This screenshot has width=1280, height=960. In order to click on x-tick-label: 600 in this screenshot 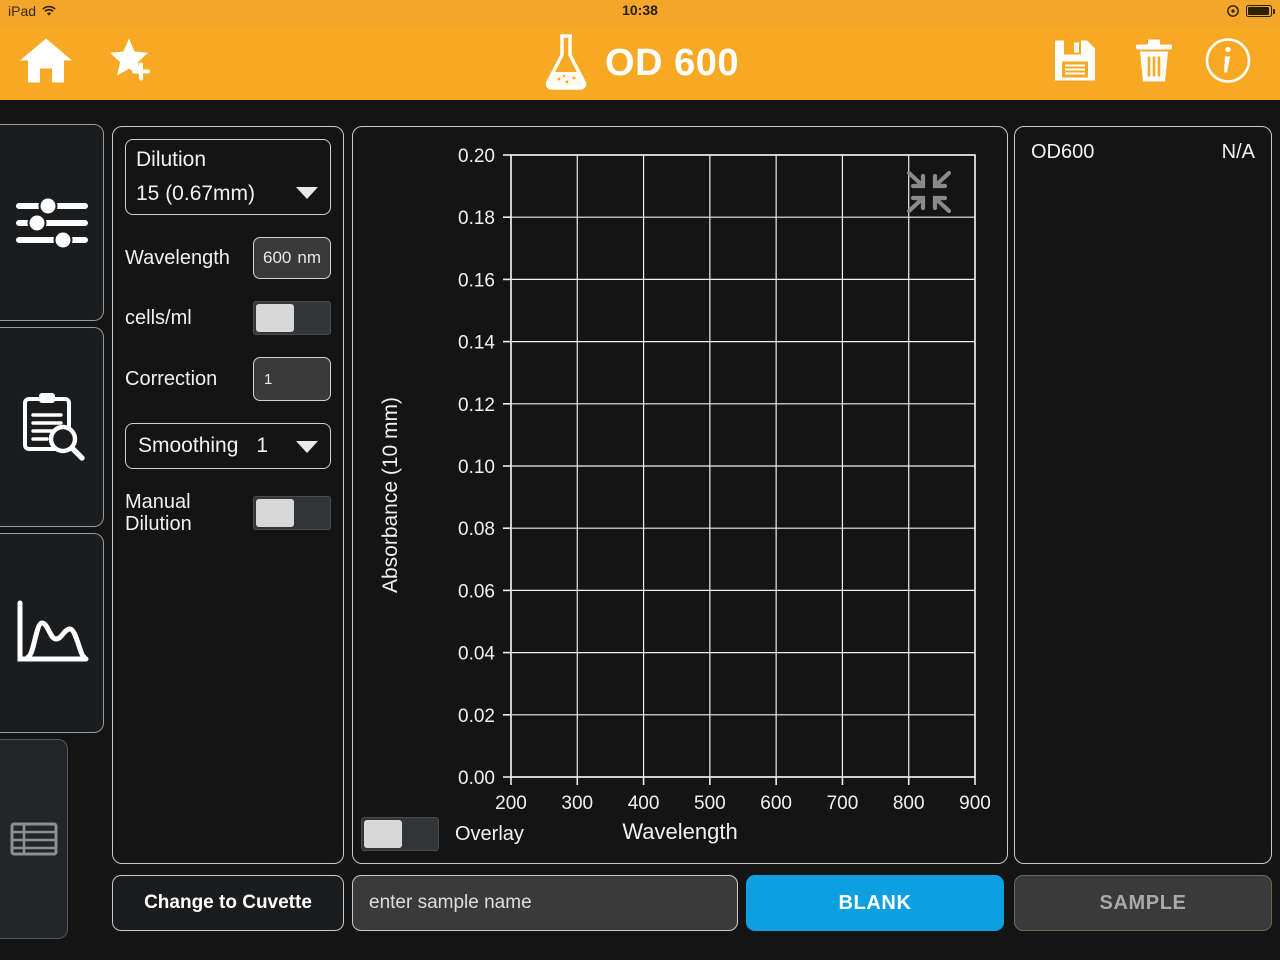, I will do `click(776, 803)`.